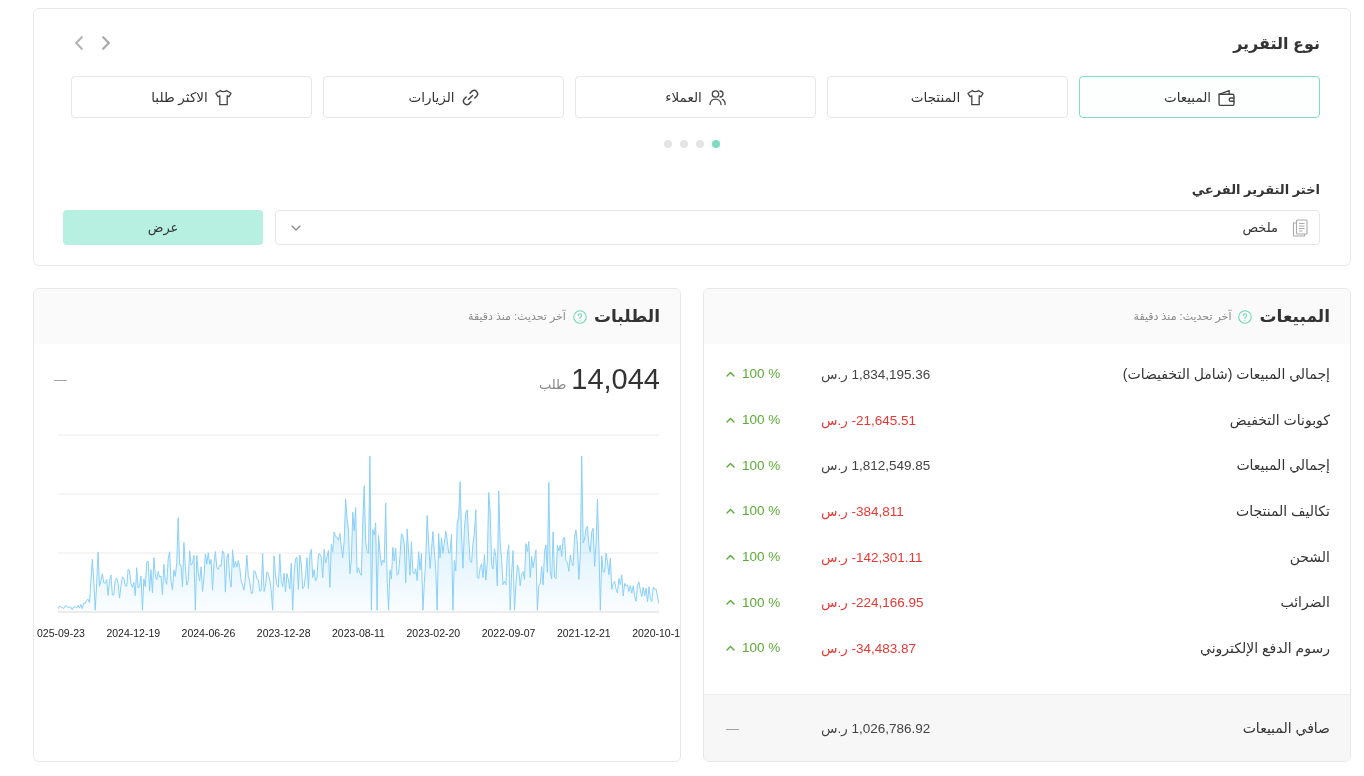 The height and width of the screenshot is (776, 1364). Describe the element at coordinates (626, 316) in the screenshot. I see `panel-title: الطلبات` at that location.